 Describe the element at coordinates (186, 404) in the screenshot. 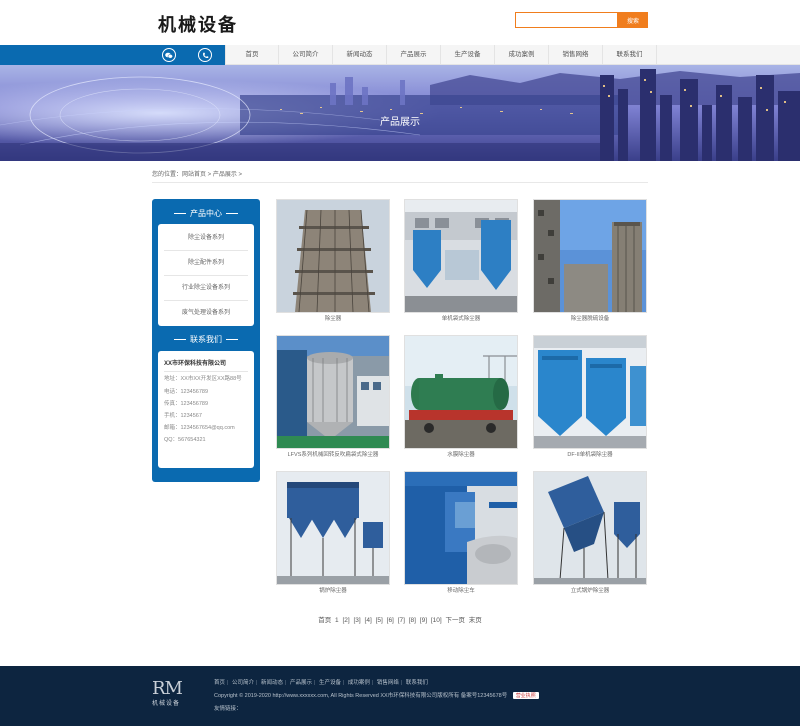

I see `contact-fax: 传真：123456789` at that location.